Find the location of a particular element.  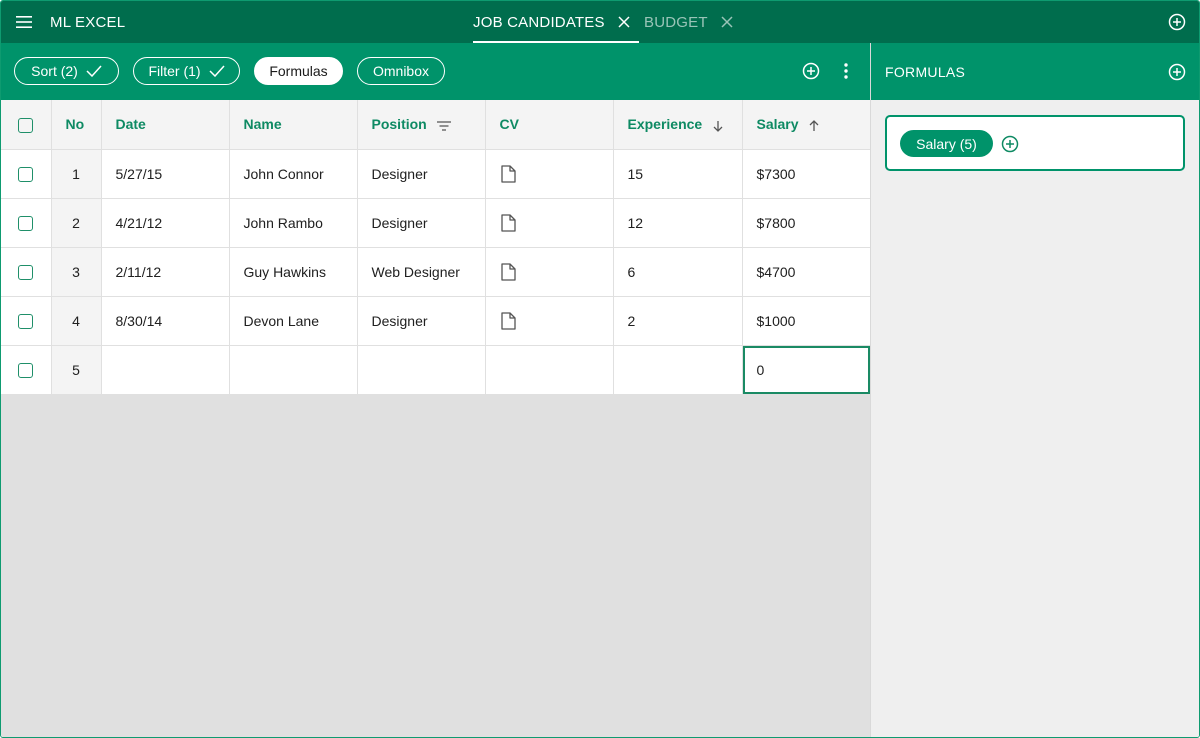

salary-formula-chip: Salary (5) is located at coordinates (946, 143).